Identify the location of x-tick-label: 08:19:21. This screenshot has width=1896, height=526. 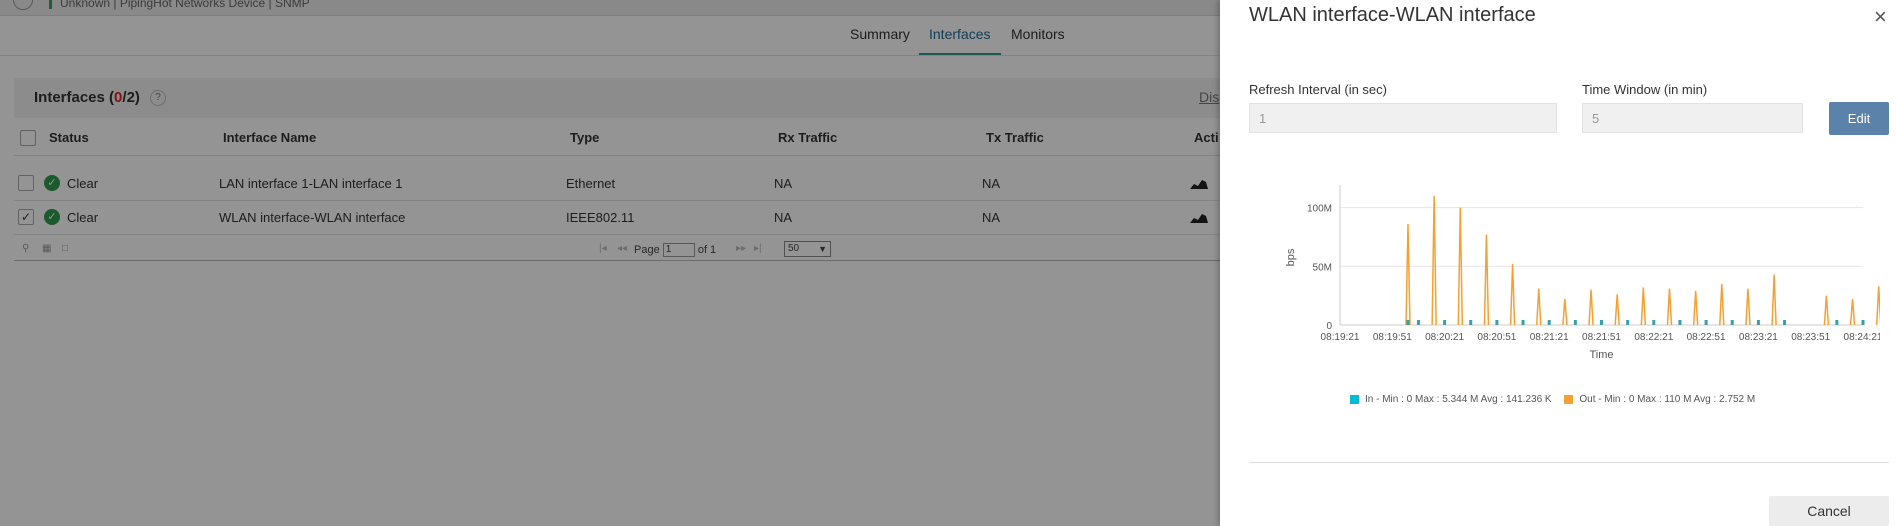
(1340, 337).